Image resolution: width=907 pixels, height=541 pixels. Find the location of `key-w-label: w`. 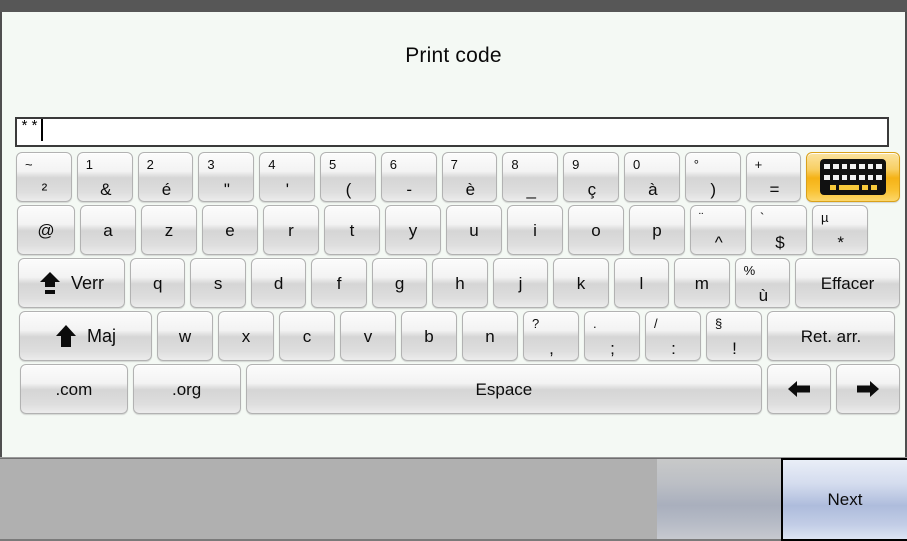

key-w-label: w is located at coordinates (185, 336).